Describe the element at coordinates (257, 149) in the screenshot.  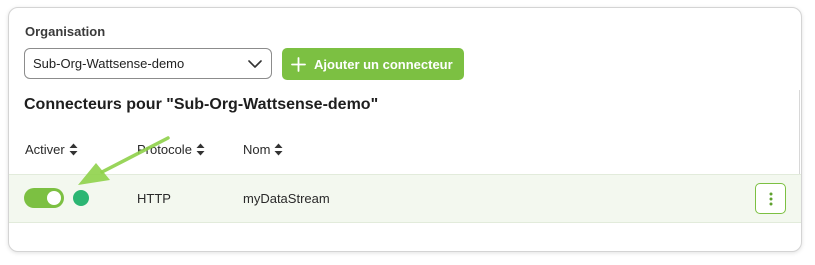
I see `column-header-label: Nom` at that location.